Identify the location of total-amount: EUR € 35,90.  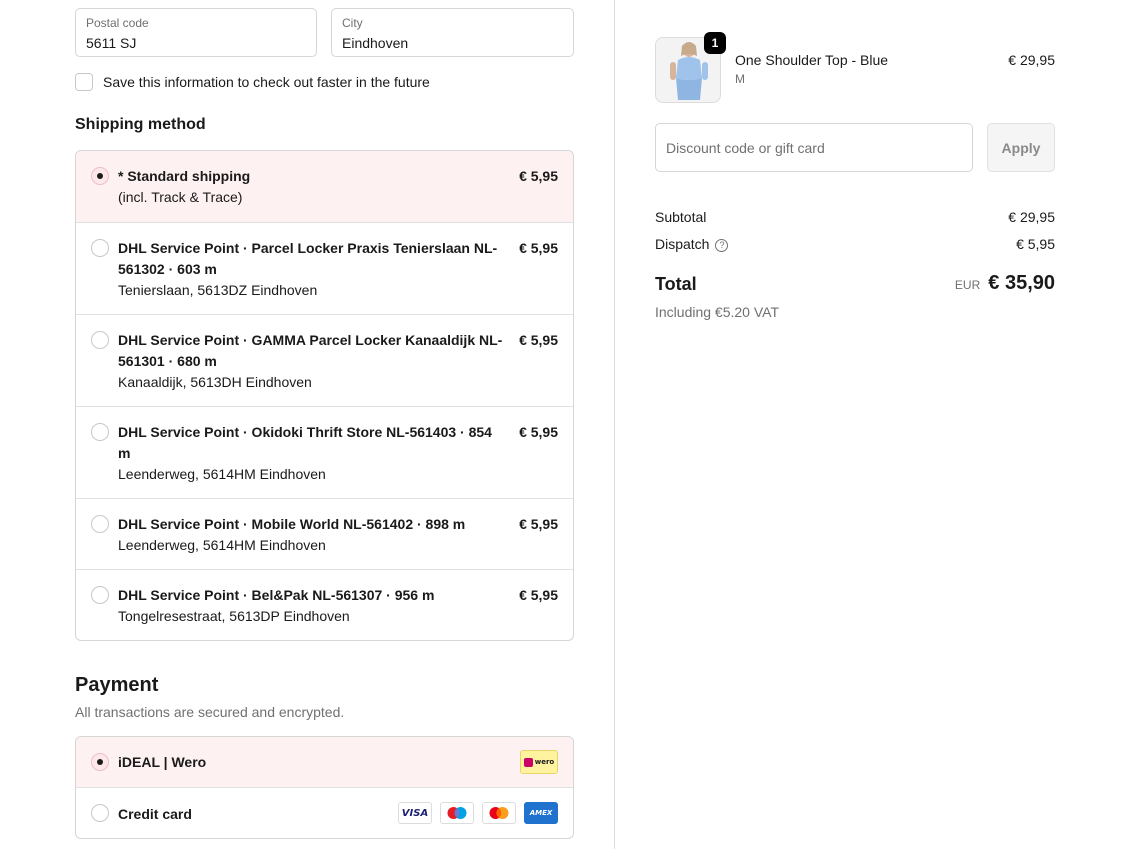
(1005, 283).